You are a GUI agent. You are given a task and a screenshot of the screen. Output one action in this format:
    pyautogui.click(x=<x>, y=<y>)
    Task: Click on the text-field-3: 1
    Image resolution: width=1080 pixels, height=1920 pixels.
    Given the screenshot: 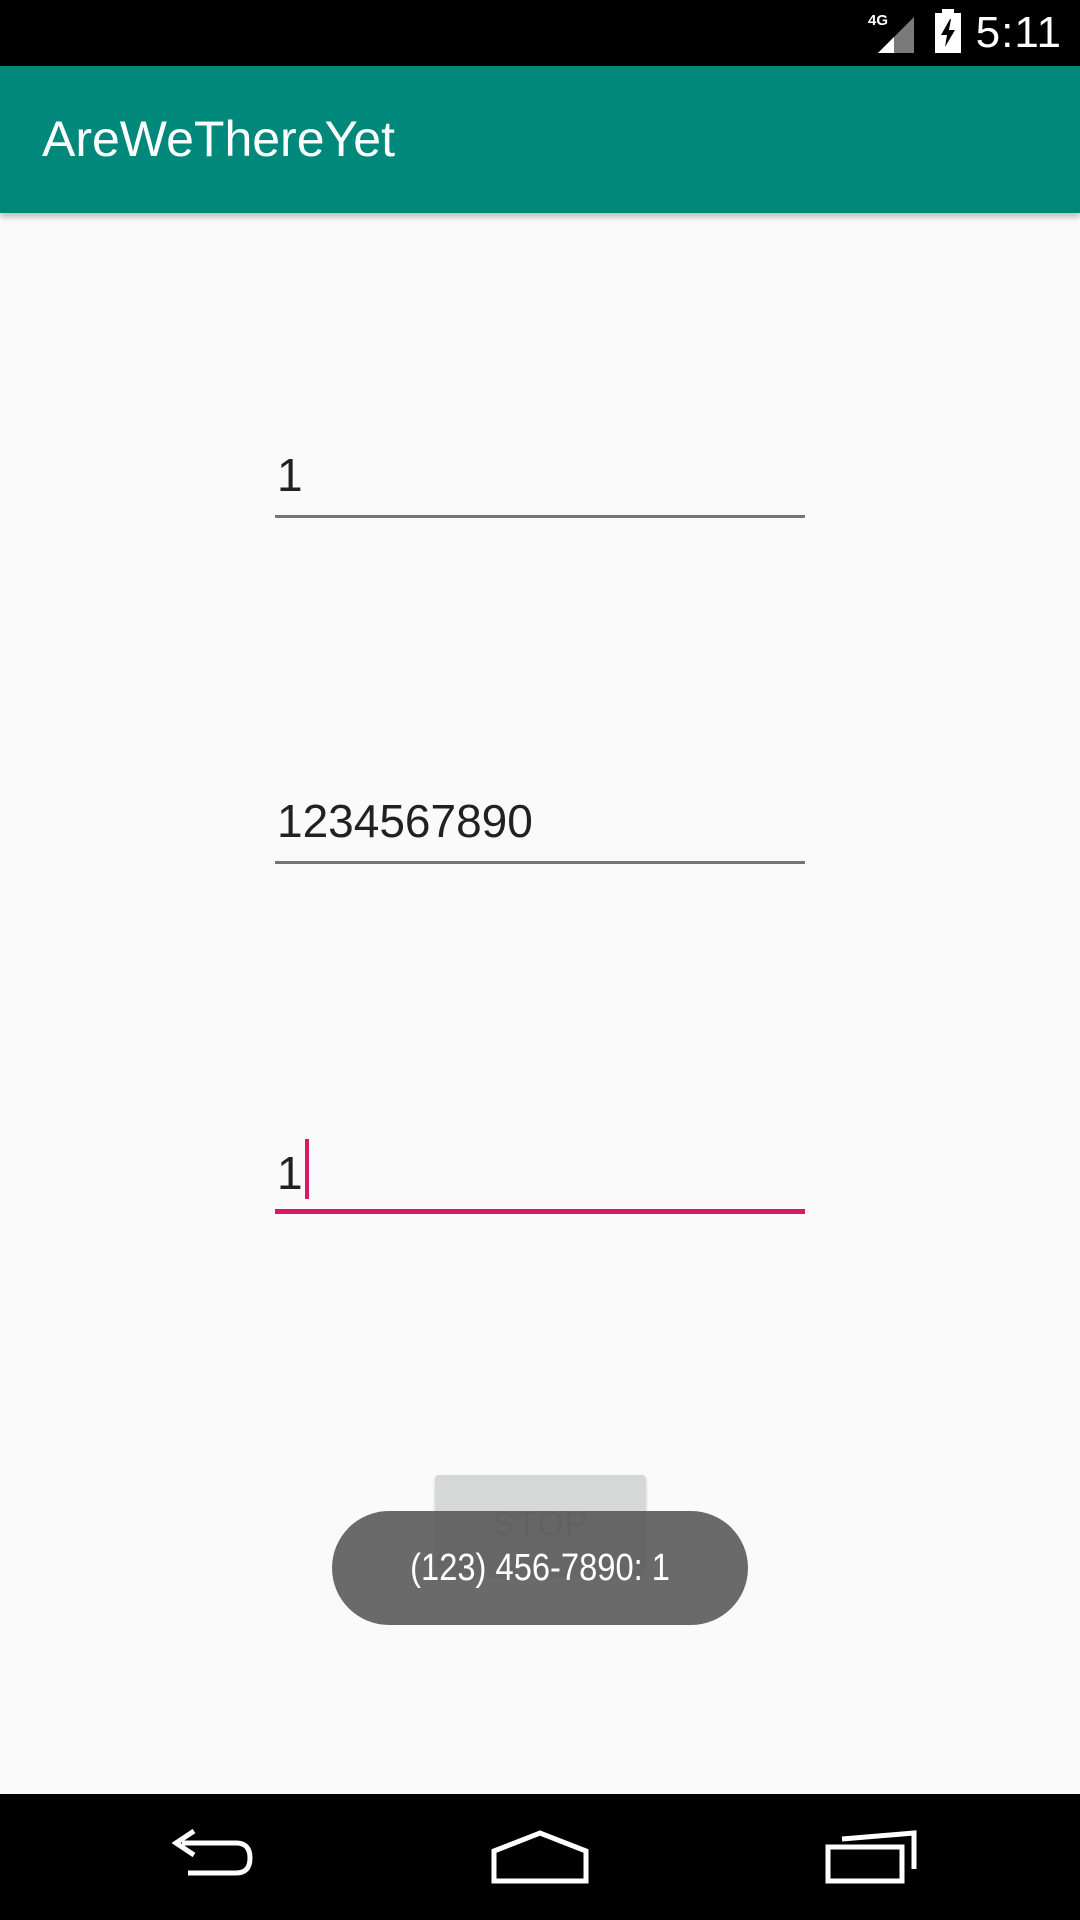 What is the action you would take?
    pyautogui.click(x=540, y=1174)
    